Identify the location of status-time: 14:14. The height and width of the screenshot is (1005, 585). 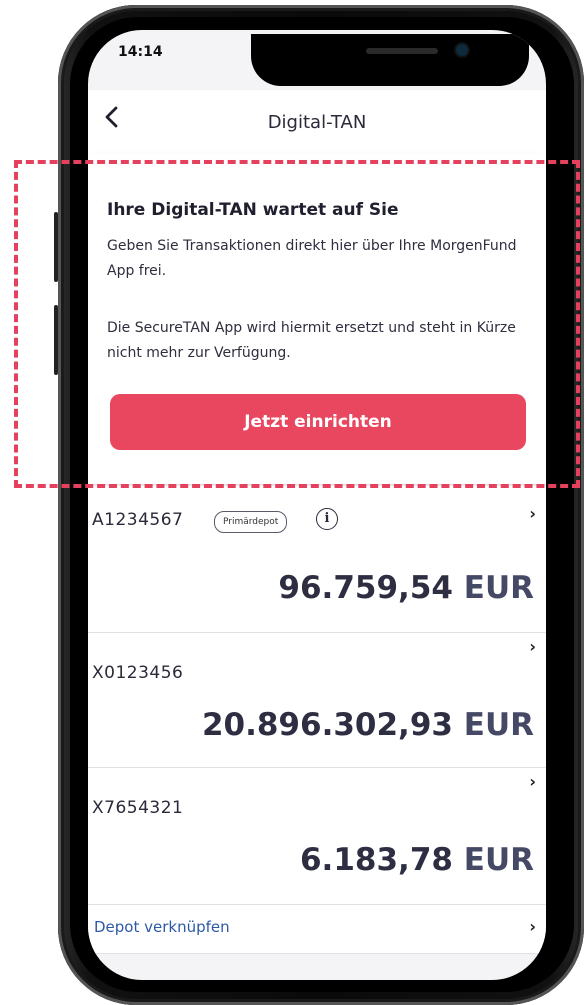
(140, 52).